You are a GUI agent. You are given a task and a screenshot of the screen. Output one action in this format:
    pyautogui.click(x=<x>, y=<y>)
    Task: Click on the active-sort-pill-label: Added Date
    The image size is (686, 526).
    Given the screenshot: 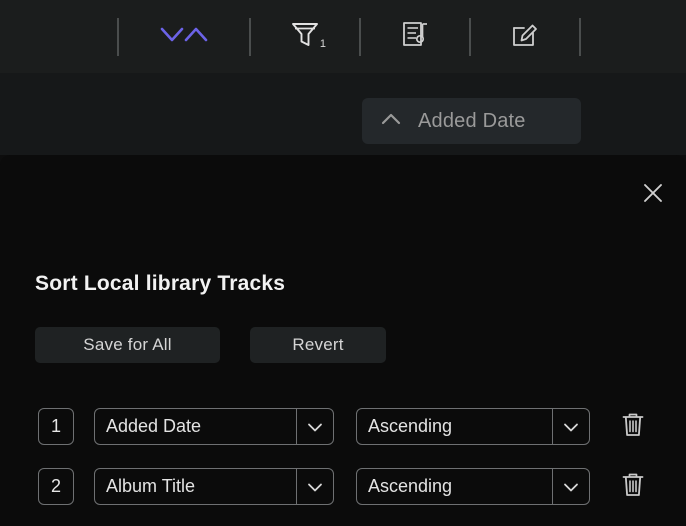 What is the action you would take?
    pyautogui.click(x=472, y=120)
    